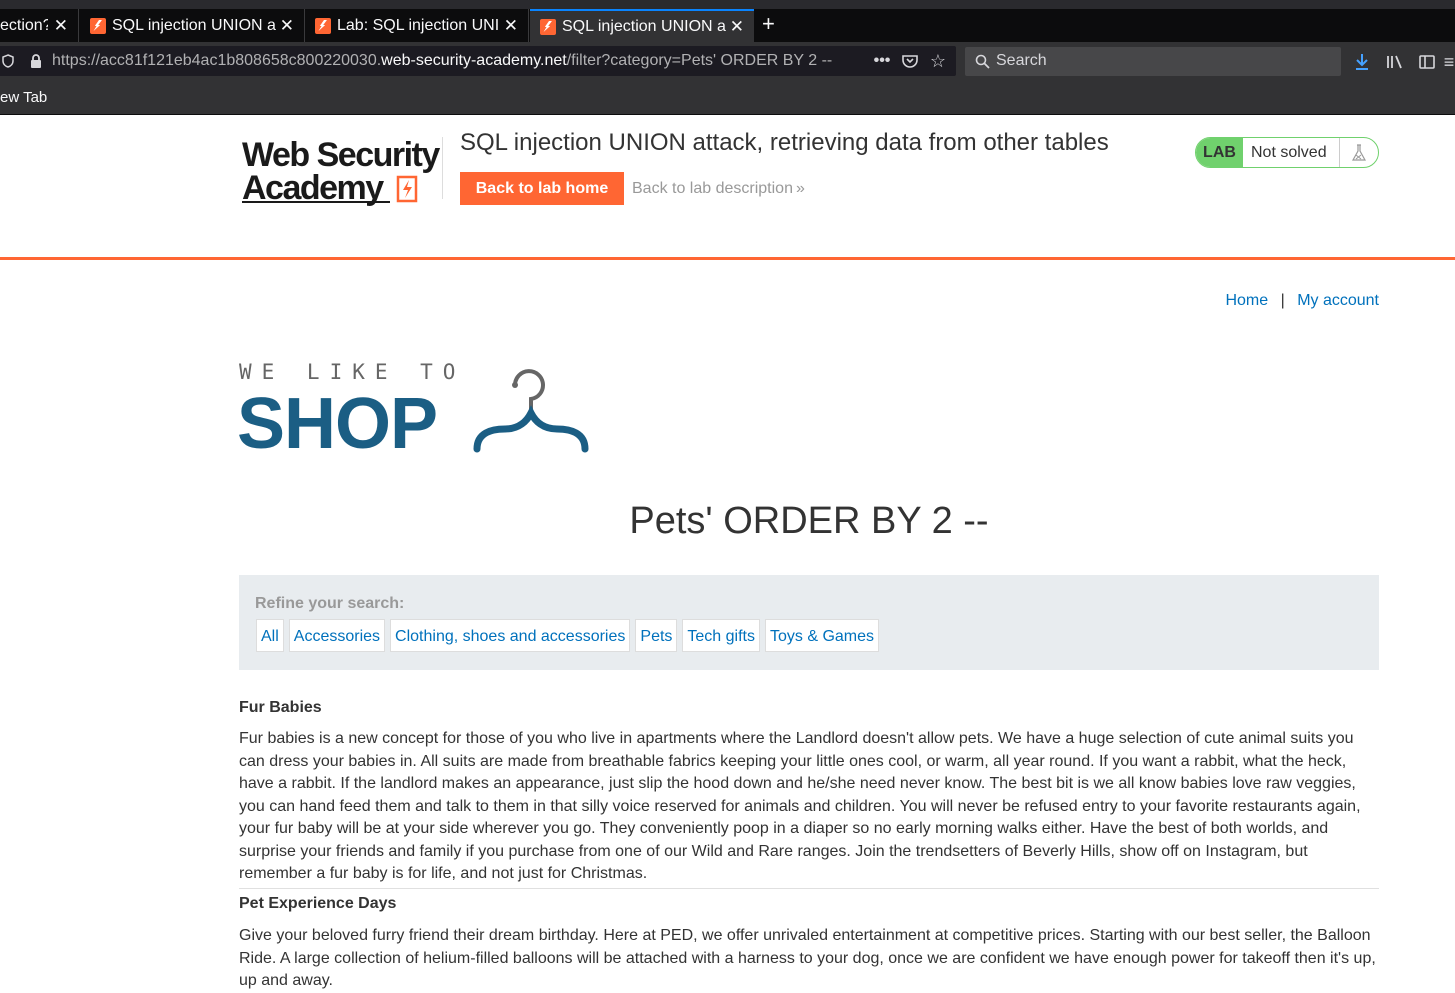 The image size is (1455, 993). I want to click on more-actions-icon: •••, so click(882, 61).